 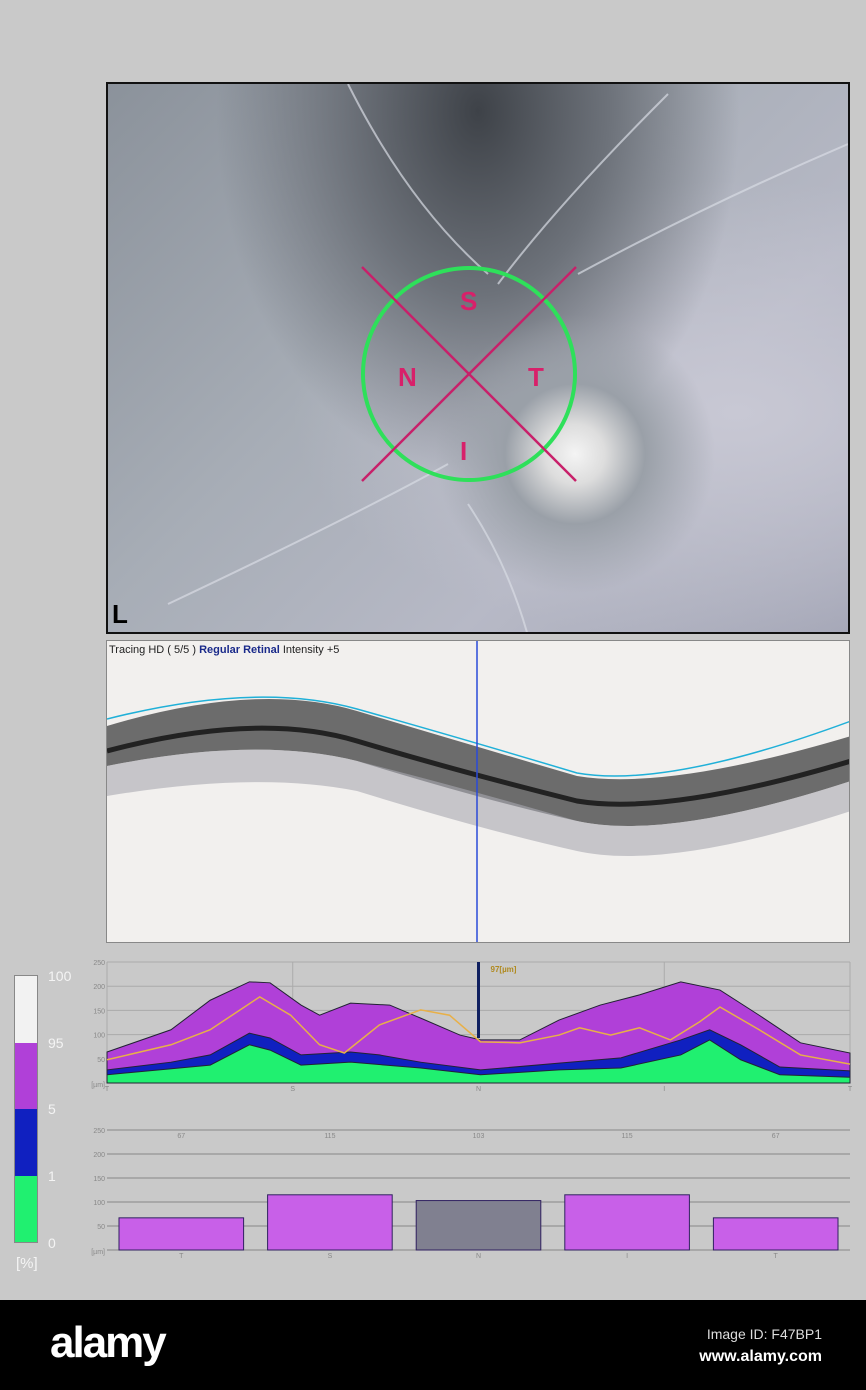 I want to click on tracing-label: Tracing HD ( 5/5 ), so click(x=153, y=650).